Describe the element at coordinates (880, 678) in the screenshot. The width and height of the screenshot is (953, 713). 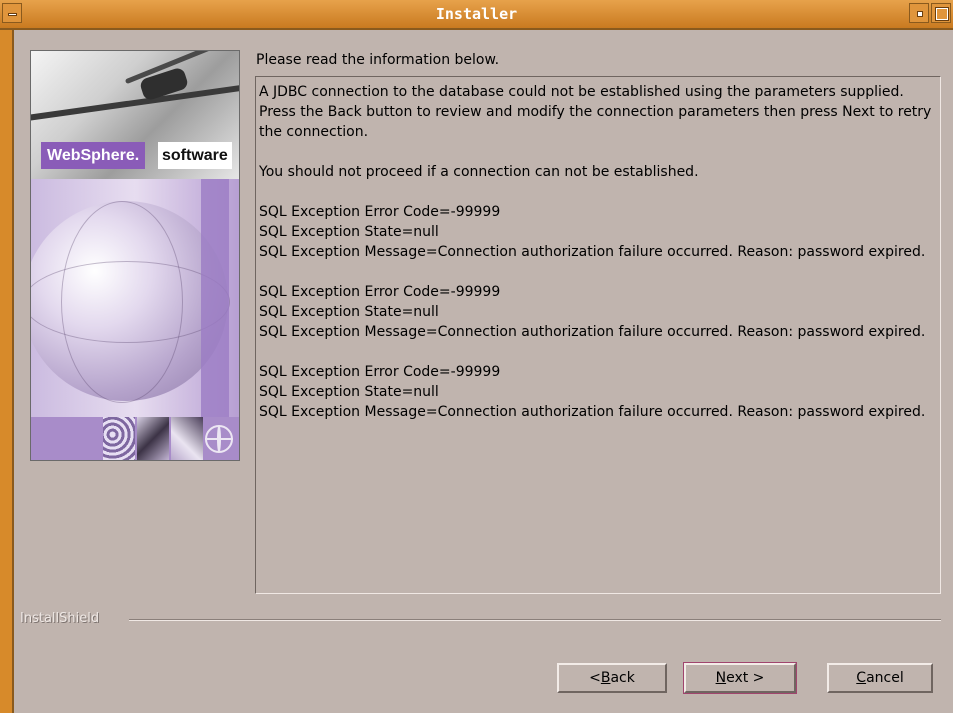
I see `cancel-button: Cancel` at that location.